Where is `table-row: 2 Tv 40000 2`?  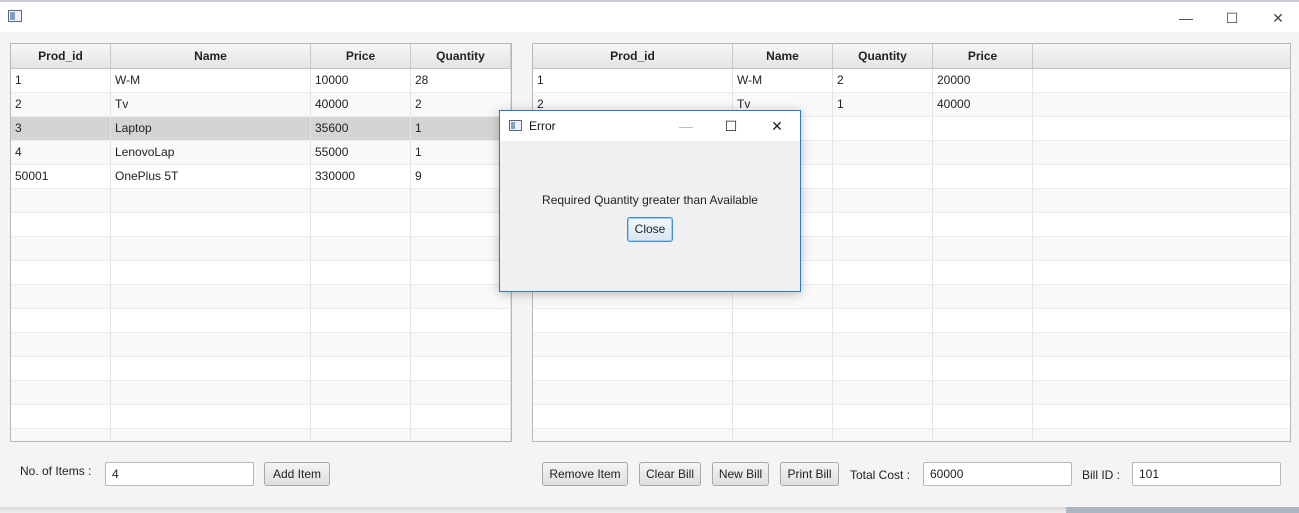 table-row: 2 Tv 40000 2 is located at coordinates (261, 105).